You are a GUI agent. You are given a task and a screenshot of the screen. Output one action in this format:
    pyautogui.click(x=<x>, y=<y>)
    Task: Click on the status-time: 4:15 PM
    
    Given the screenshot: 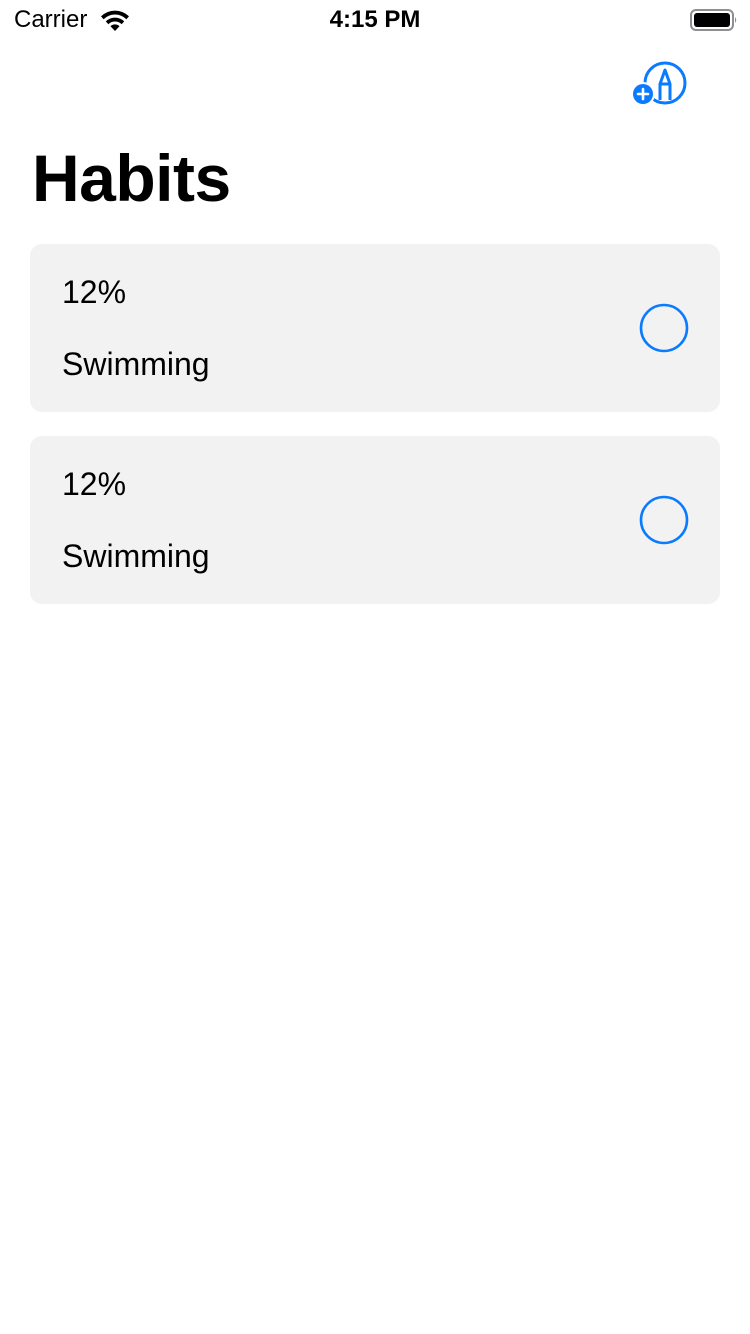 What is the action you would take?
    pyautogui.click(x=375, y=19)
    